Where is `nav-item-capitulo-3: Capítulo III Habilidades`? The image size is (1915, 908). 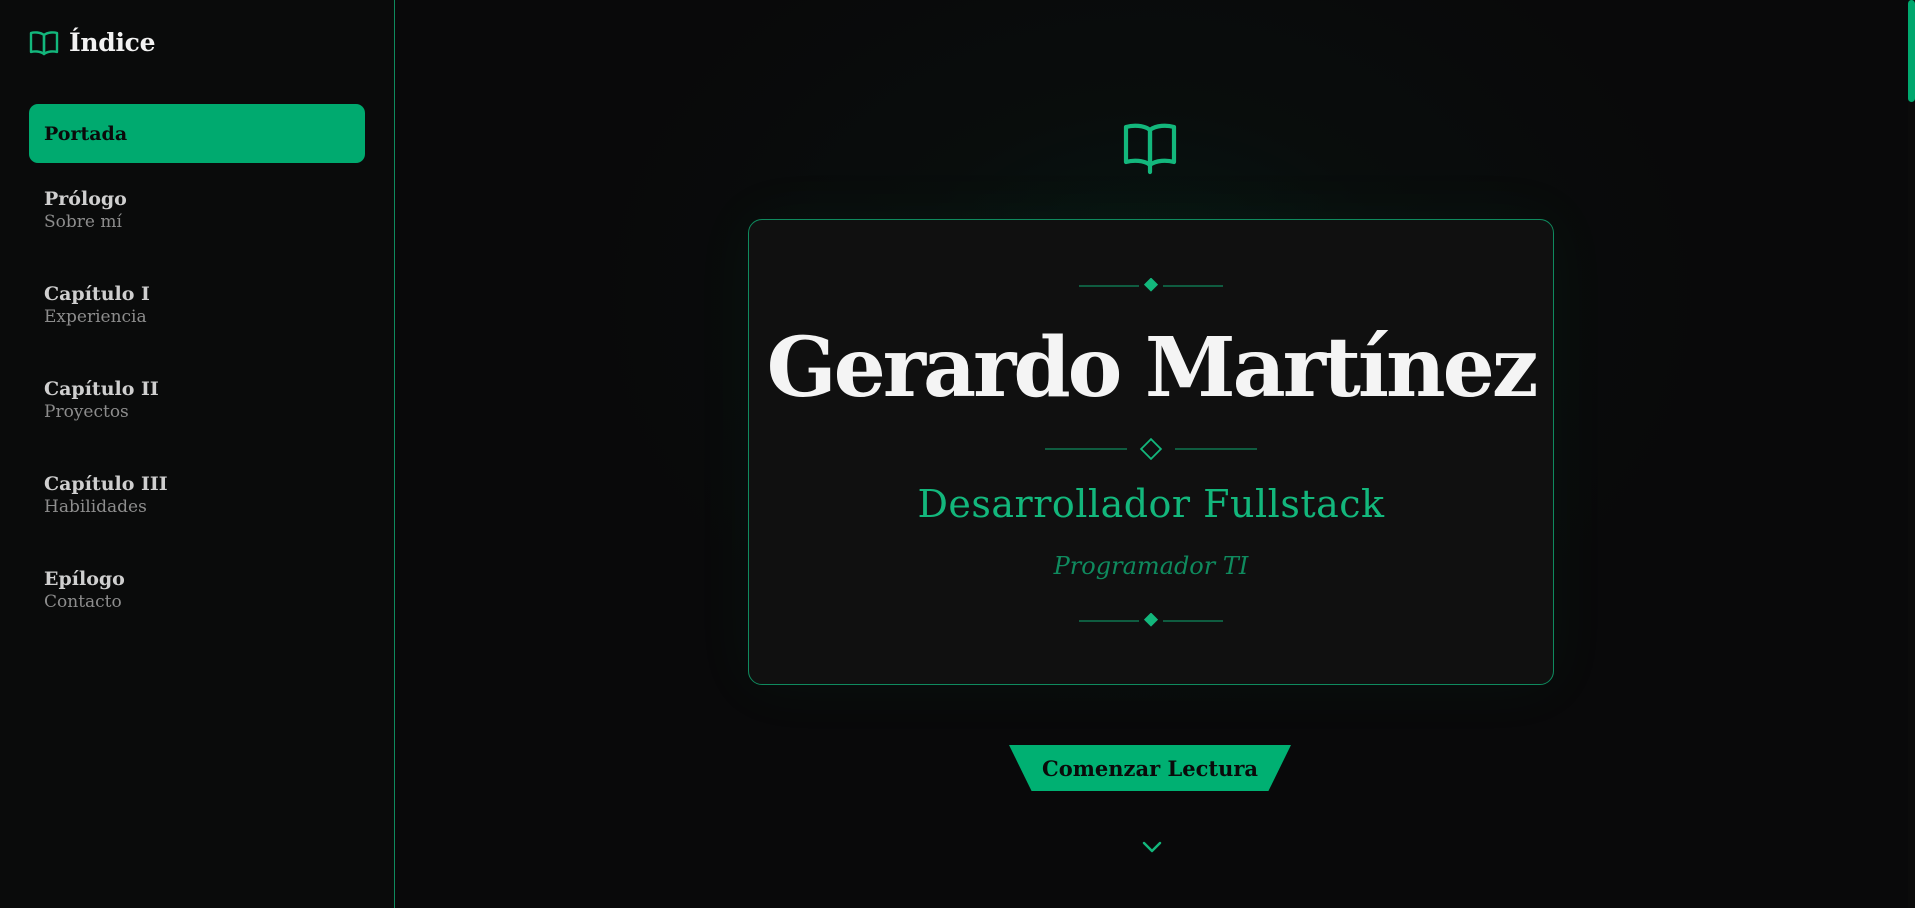 nav-item-capitulo-3: Capítulo III Habilidades is located at coordinates (197, 519).